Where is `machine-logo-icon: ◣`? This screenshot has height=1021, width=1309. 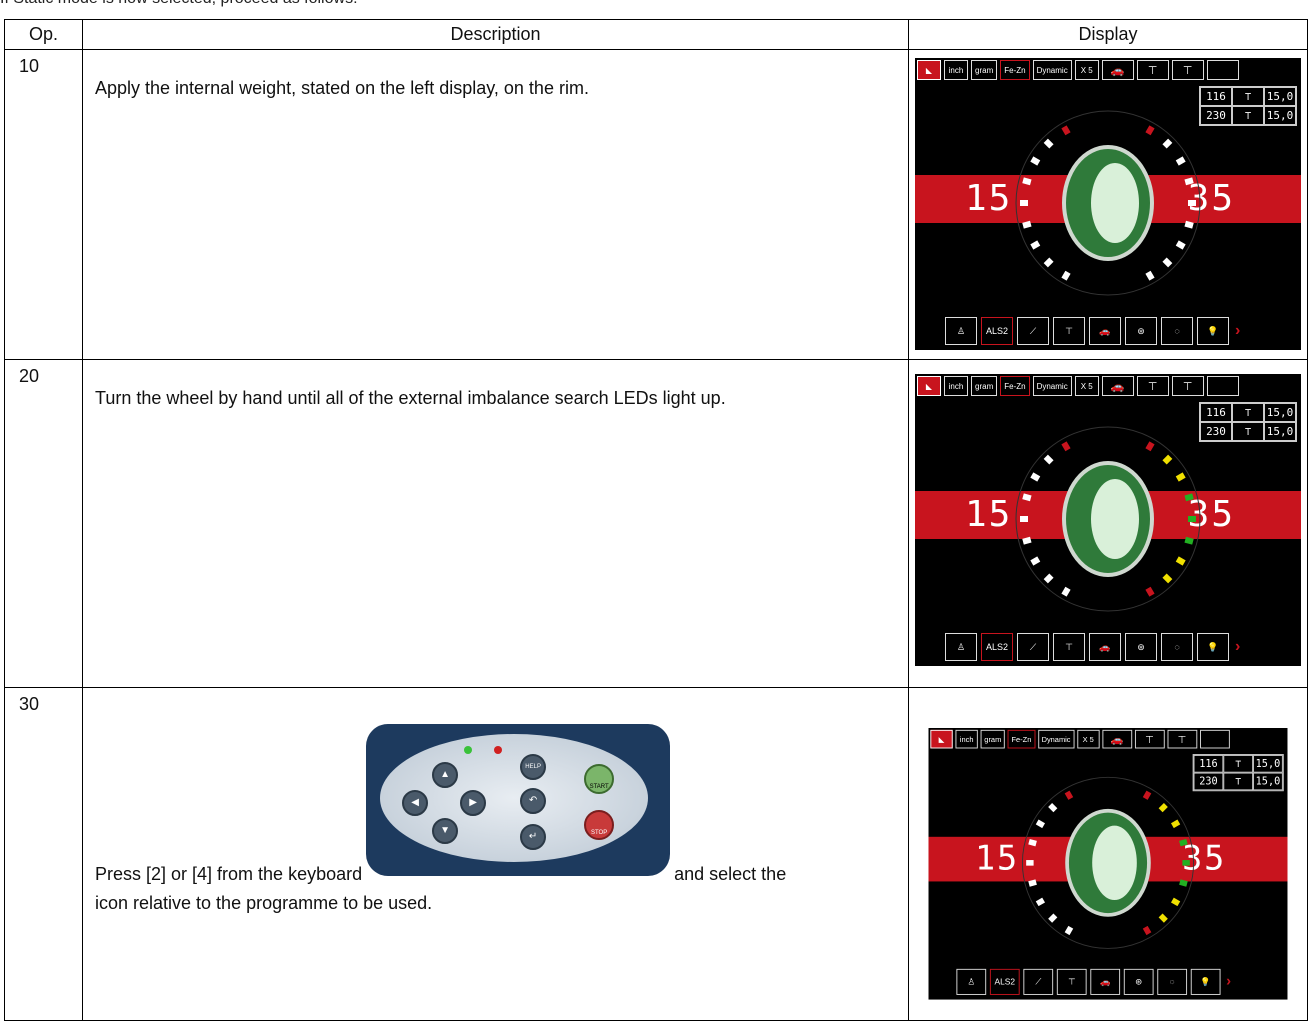
machine-logo-icon: ◣ is located at coordinates (929, 386).